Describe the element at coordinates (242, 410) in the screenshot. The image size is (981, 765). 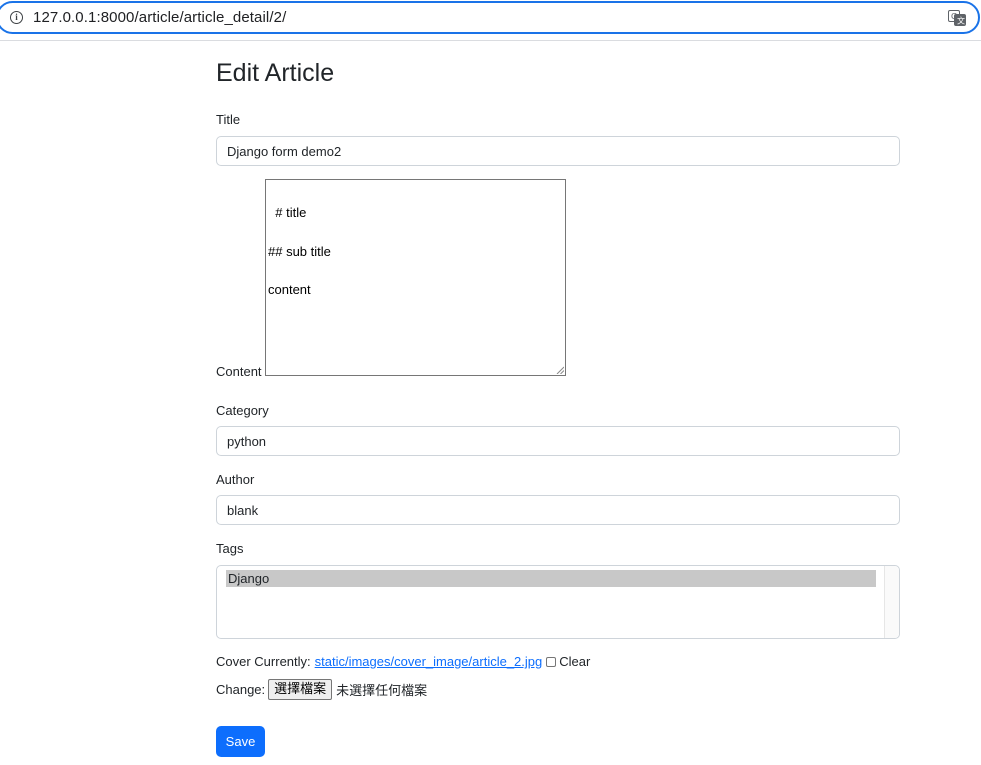
I see `category-label: Category` at that location.